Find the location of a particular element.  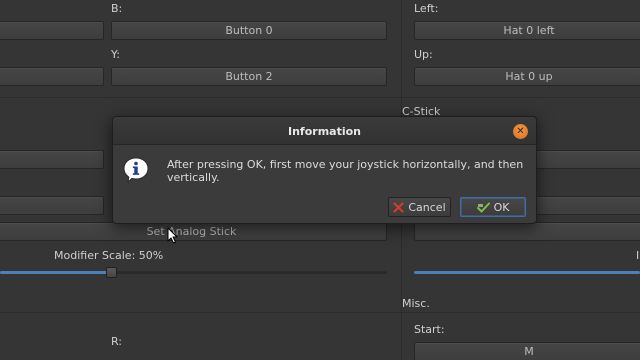

button-left-row1 is located at coordinates (52, 30).